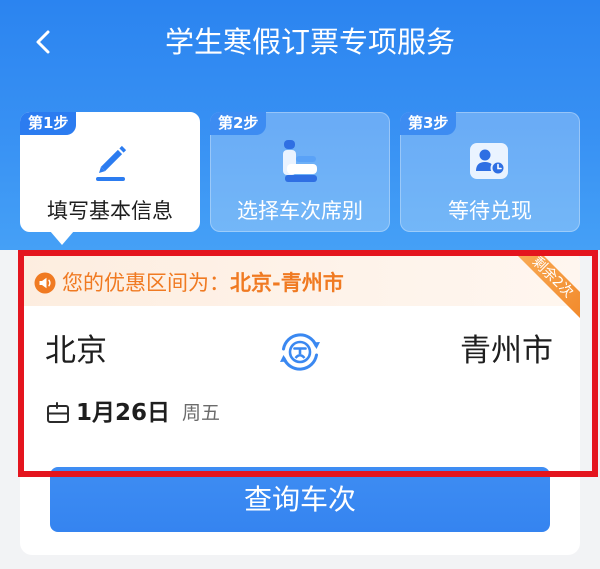  What do you see at coordinates (490, 211) in the screenshot?
I see `step-label-3: 等待兑现` at bounding box center [490, 211].